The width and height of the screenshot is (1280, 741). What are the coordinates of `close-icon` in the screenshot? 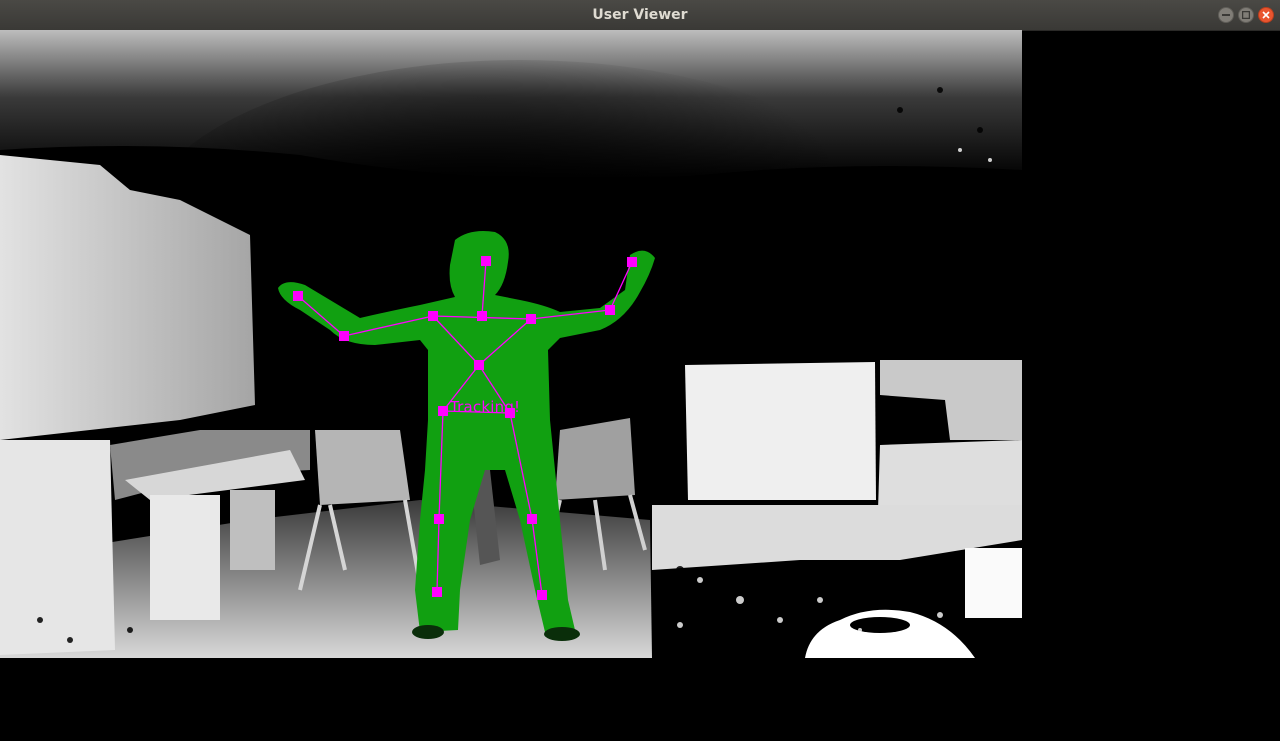 It's located at (1266, 15).